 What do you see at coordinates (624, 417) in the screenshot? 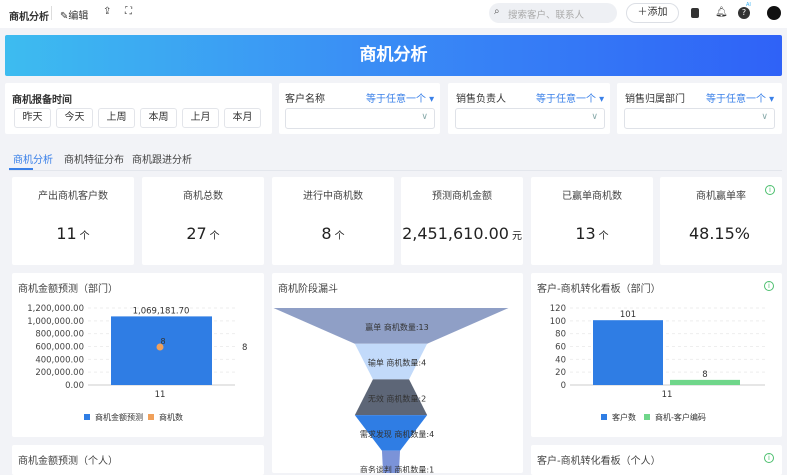
I see `legend-label: 客户数` at bounding box center [624, 417].